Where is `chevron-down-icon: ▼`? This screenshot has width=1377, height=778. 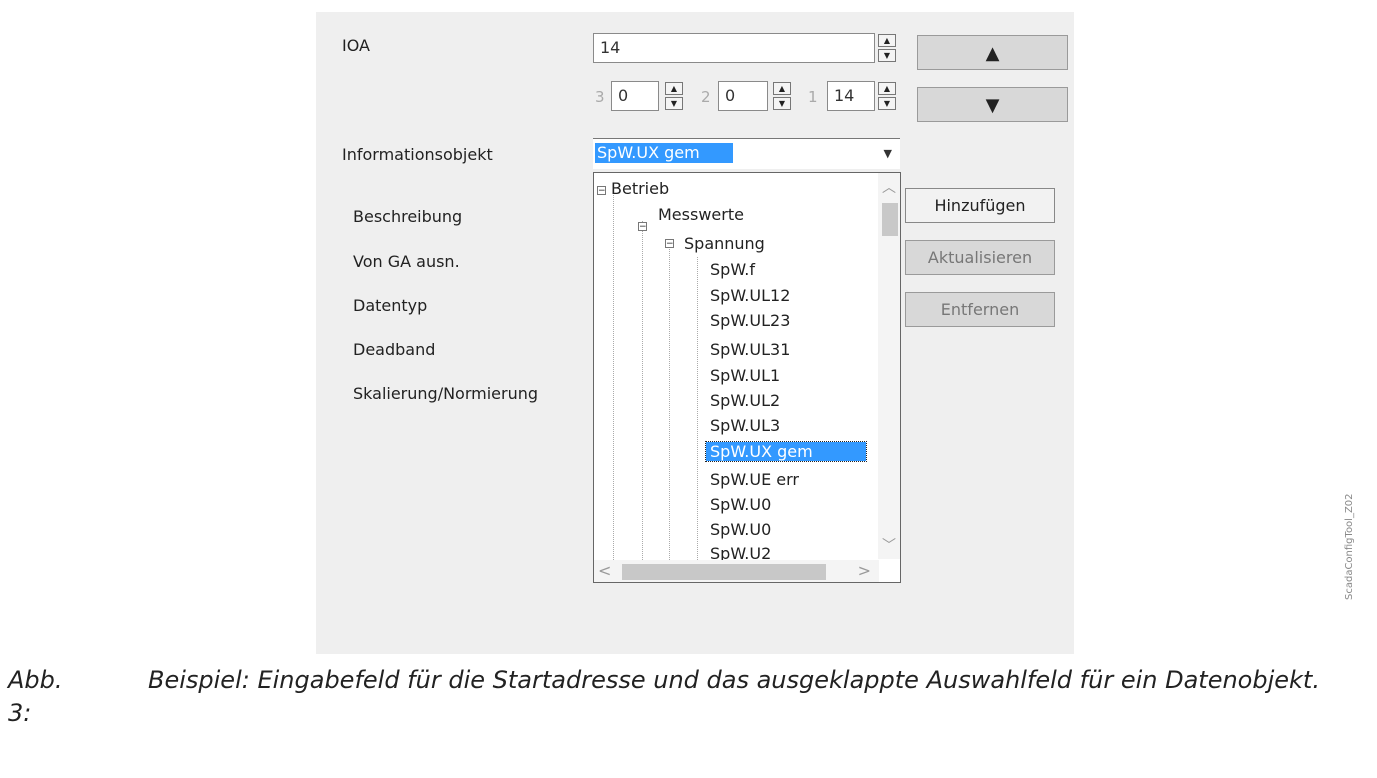 chevron-down-icon: ▼ is located at coordinates (888, 153).